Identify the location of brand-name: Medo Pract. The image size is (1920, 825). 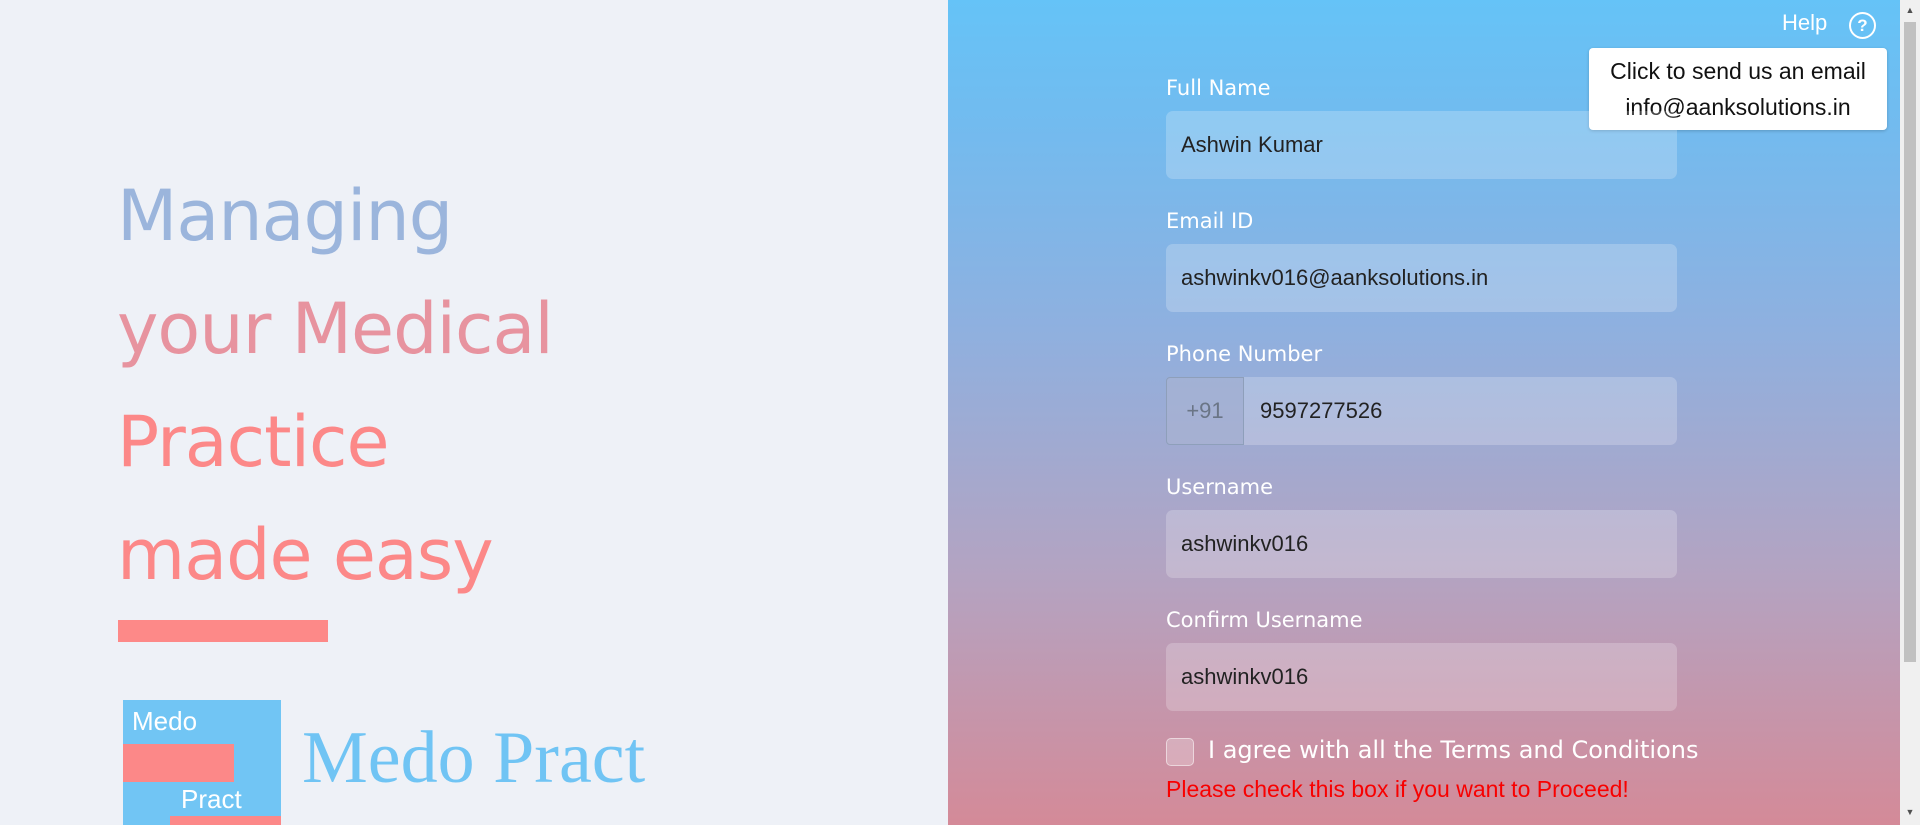
(474, 758).